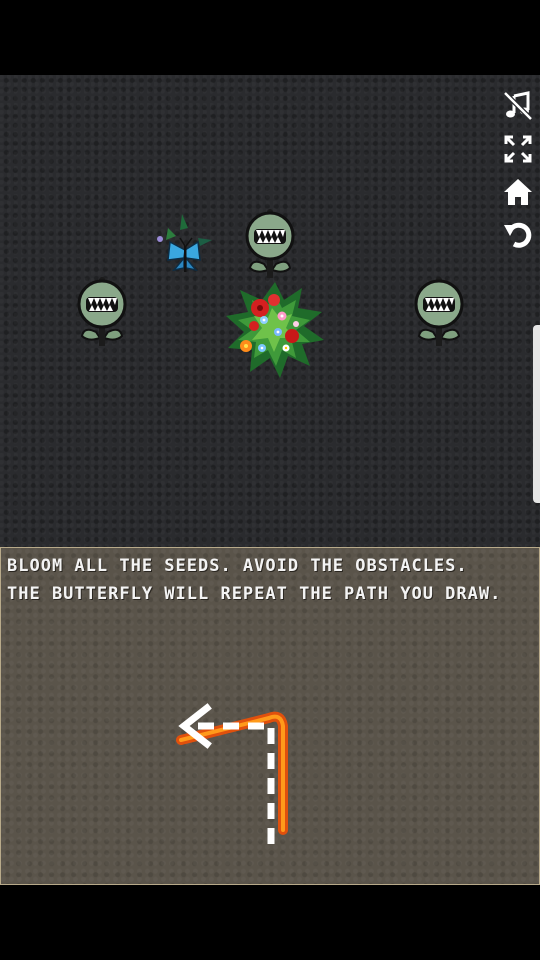 The image size is (540, 960). I want to click on music-muted-icon, so click(518, 106).